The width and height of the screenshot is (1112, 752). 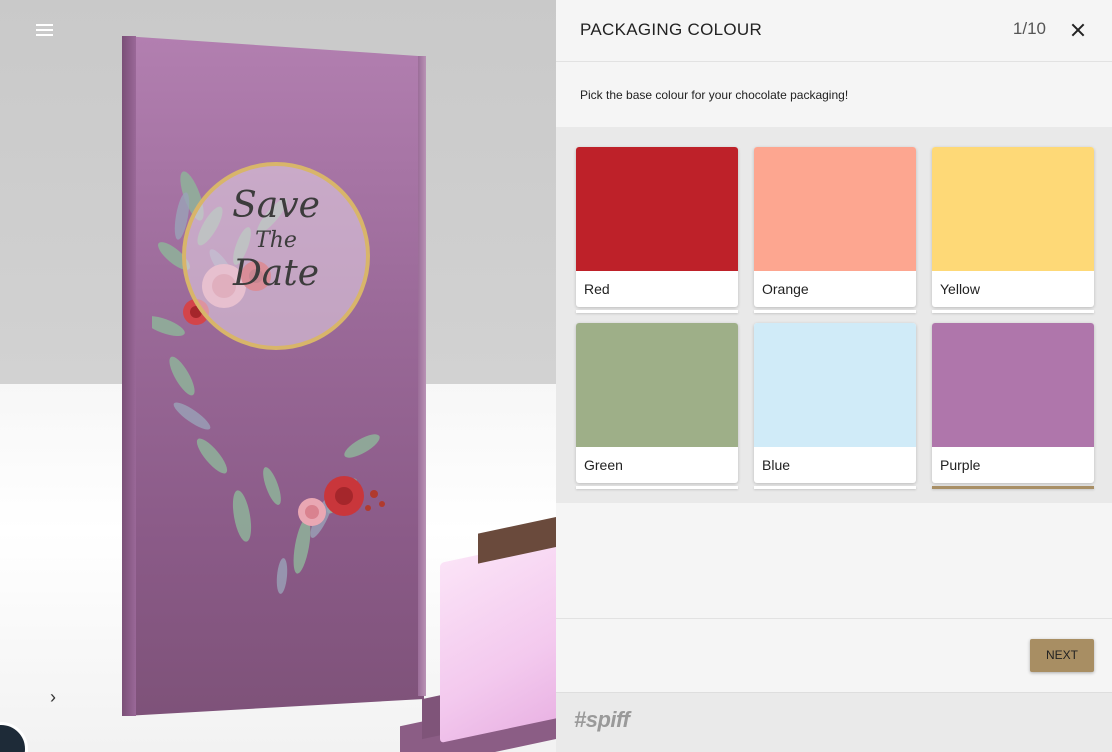 What do you see at coordinates (603, 465) in the screenshot?
I see `colour-option-label: Green` at bounding box center [603, 465].